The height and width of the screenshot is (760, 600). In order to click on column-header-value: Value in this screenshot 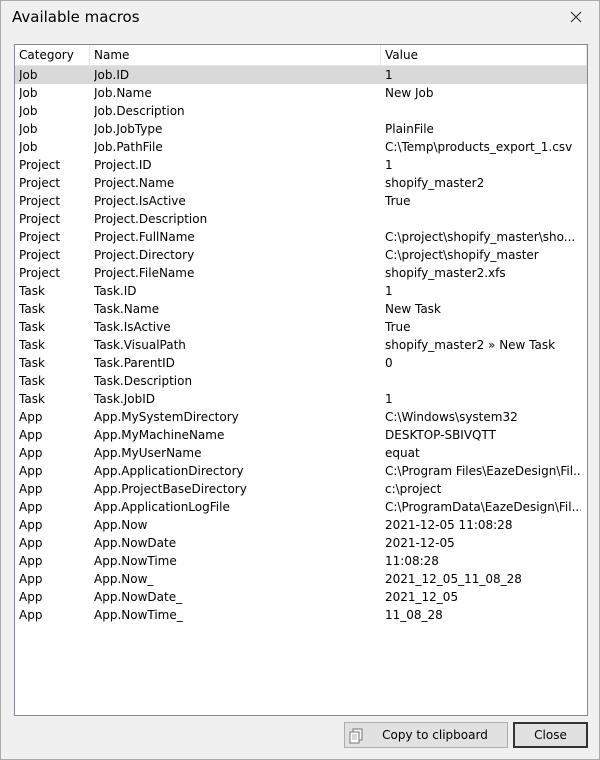, I will do `click(484, 55)`.